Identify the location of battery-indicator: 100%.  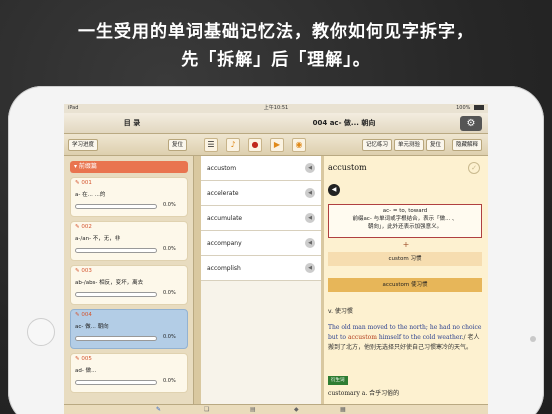
(470, 108).